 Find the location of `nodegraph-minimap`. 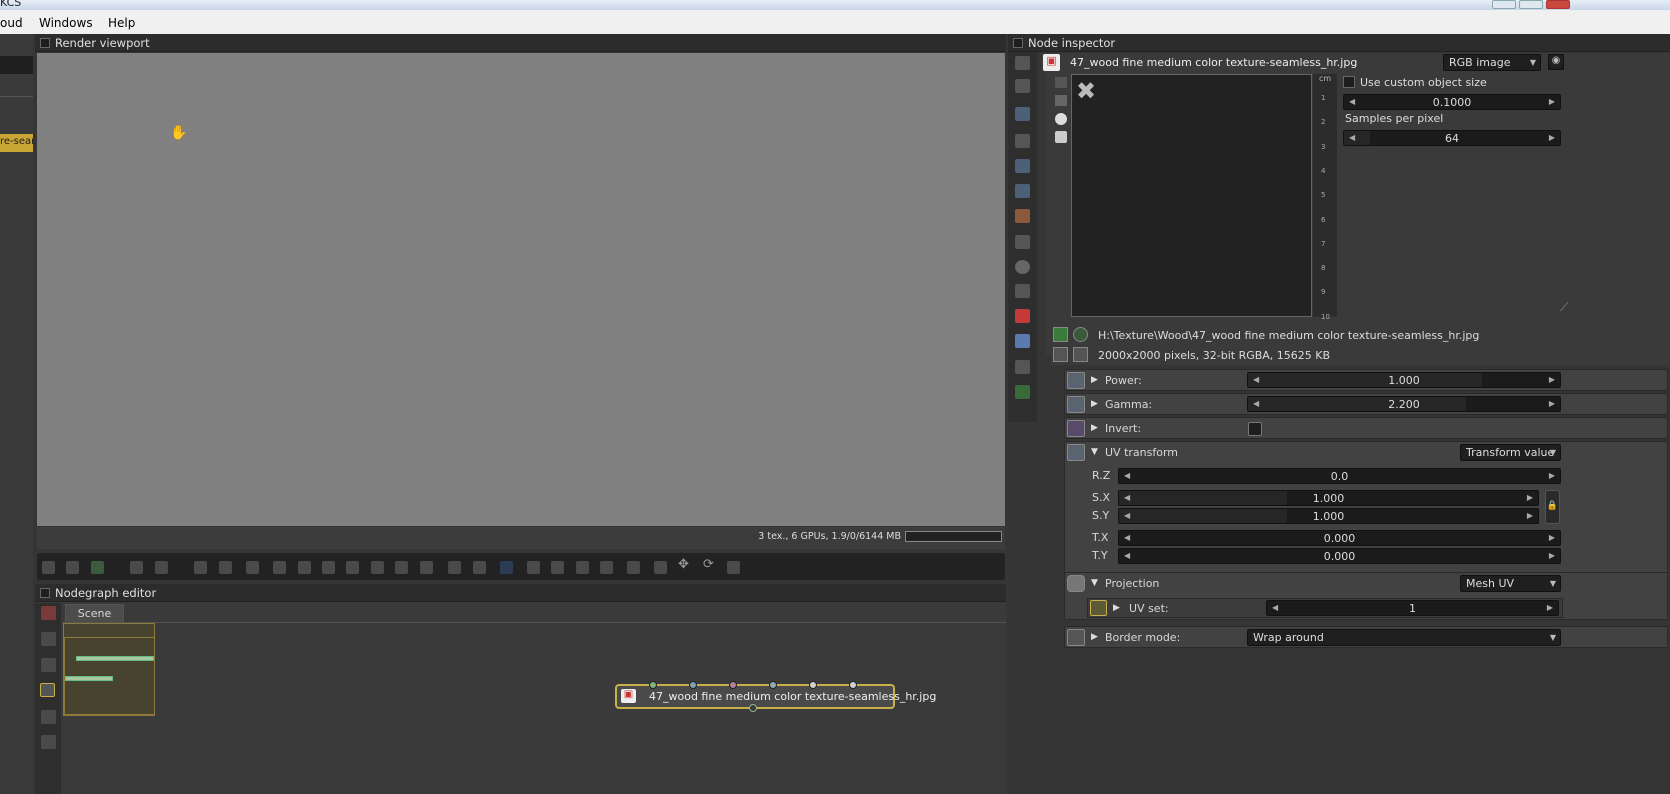

nodegraph-minimap is located at coordinates (109, 669).